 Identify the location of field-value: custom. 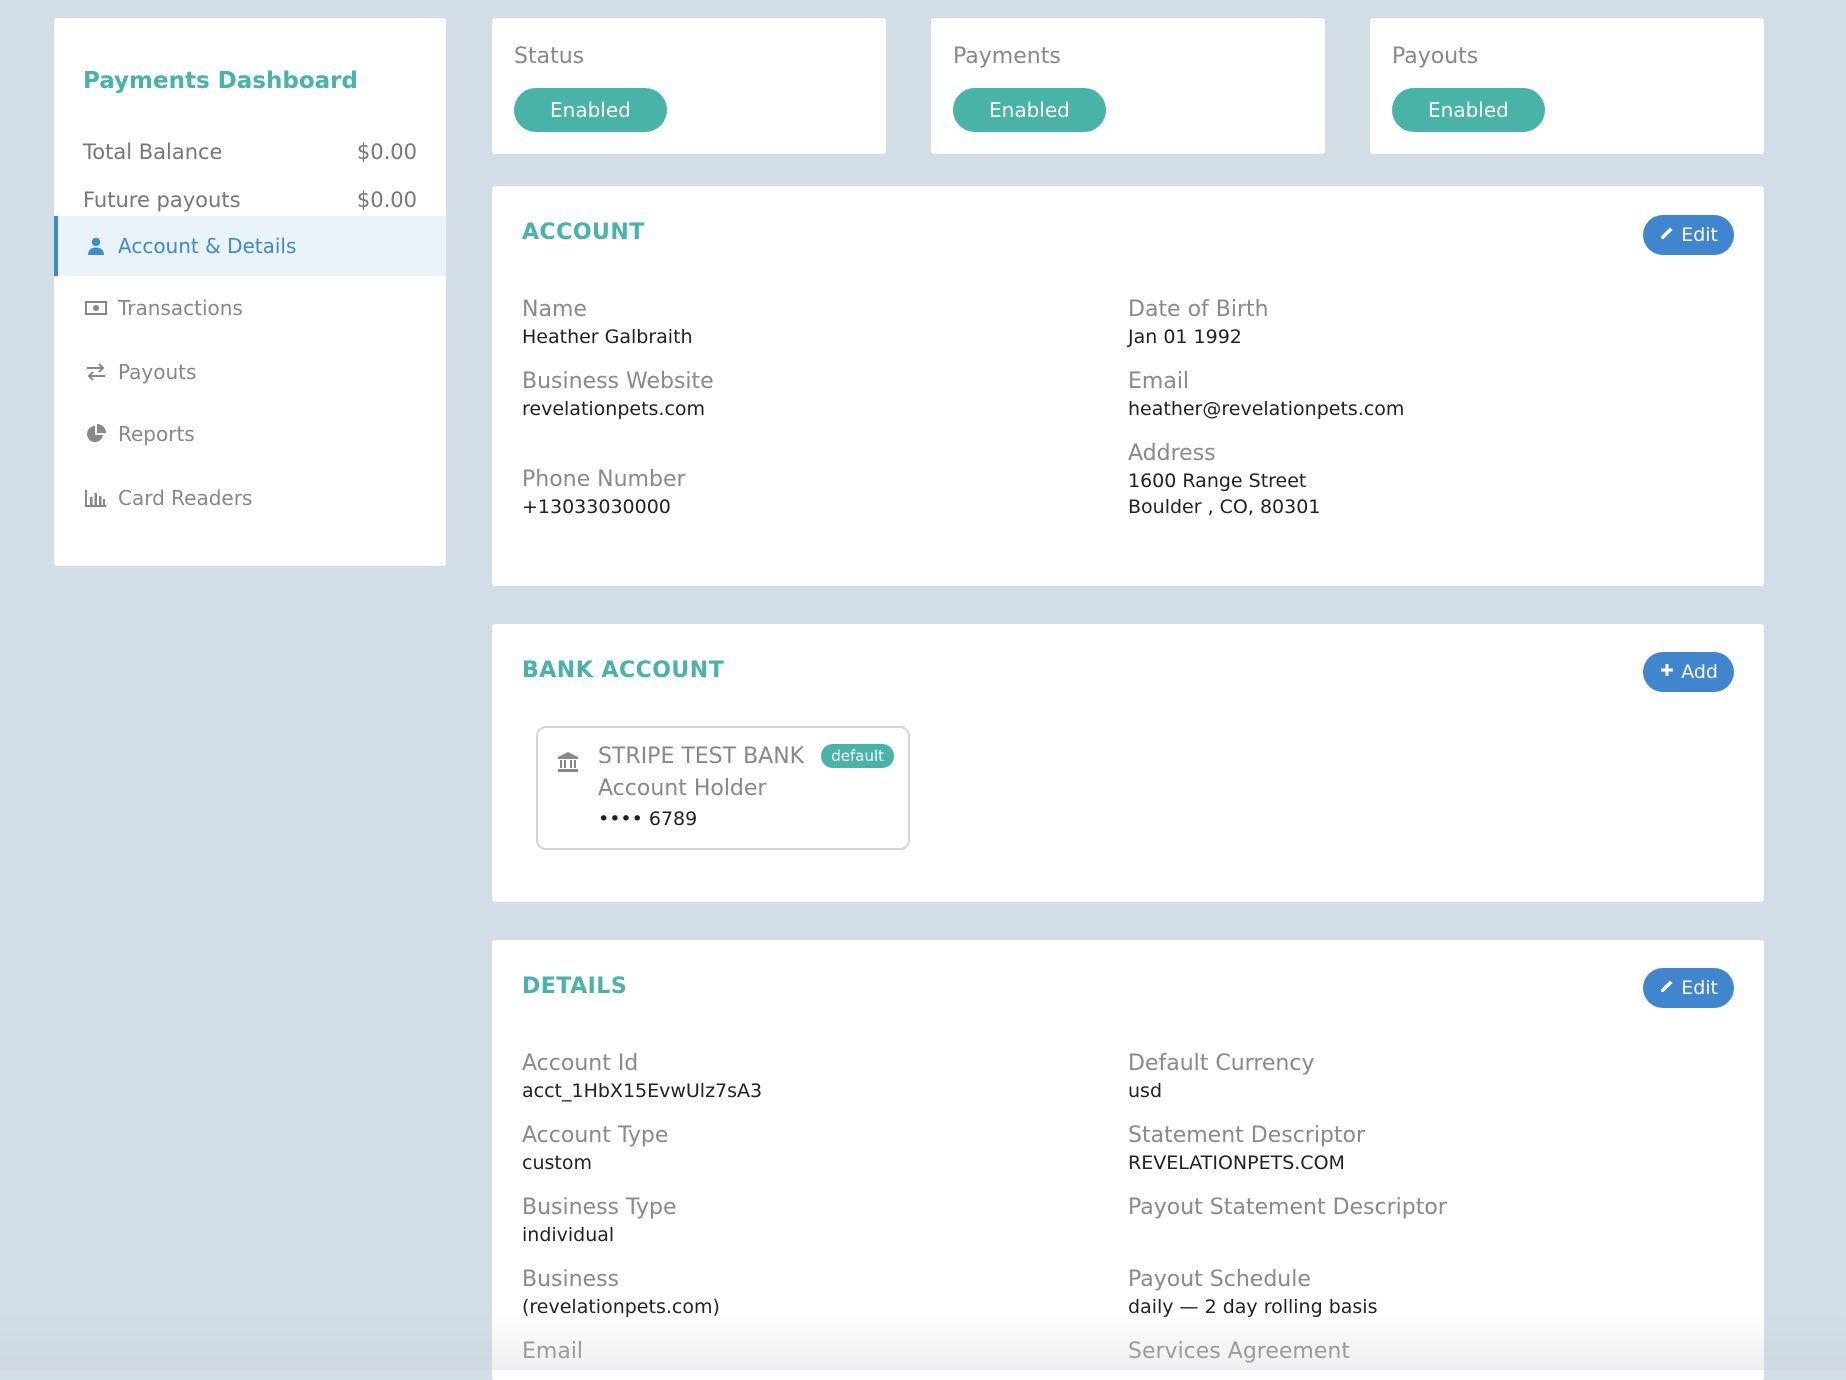
(595, 1163).